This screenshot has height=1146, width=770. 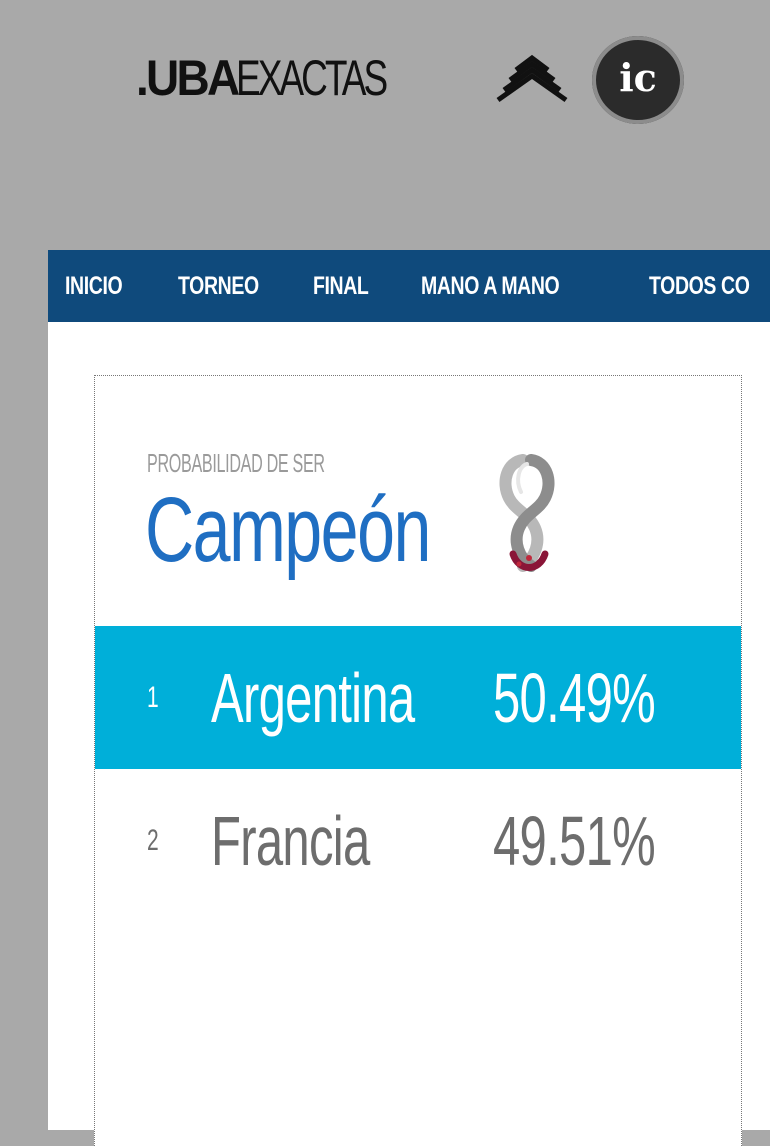 What do you see at coordinates (236, 463) in the screenshot?
I see `card-kicker: PROBABILIDAD DE SER` at bounding box center [236, 463].